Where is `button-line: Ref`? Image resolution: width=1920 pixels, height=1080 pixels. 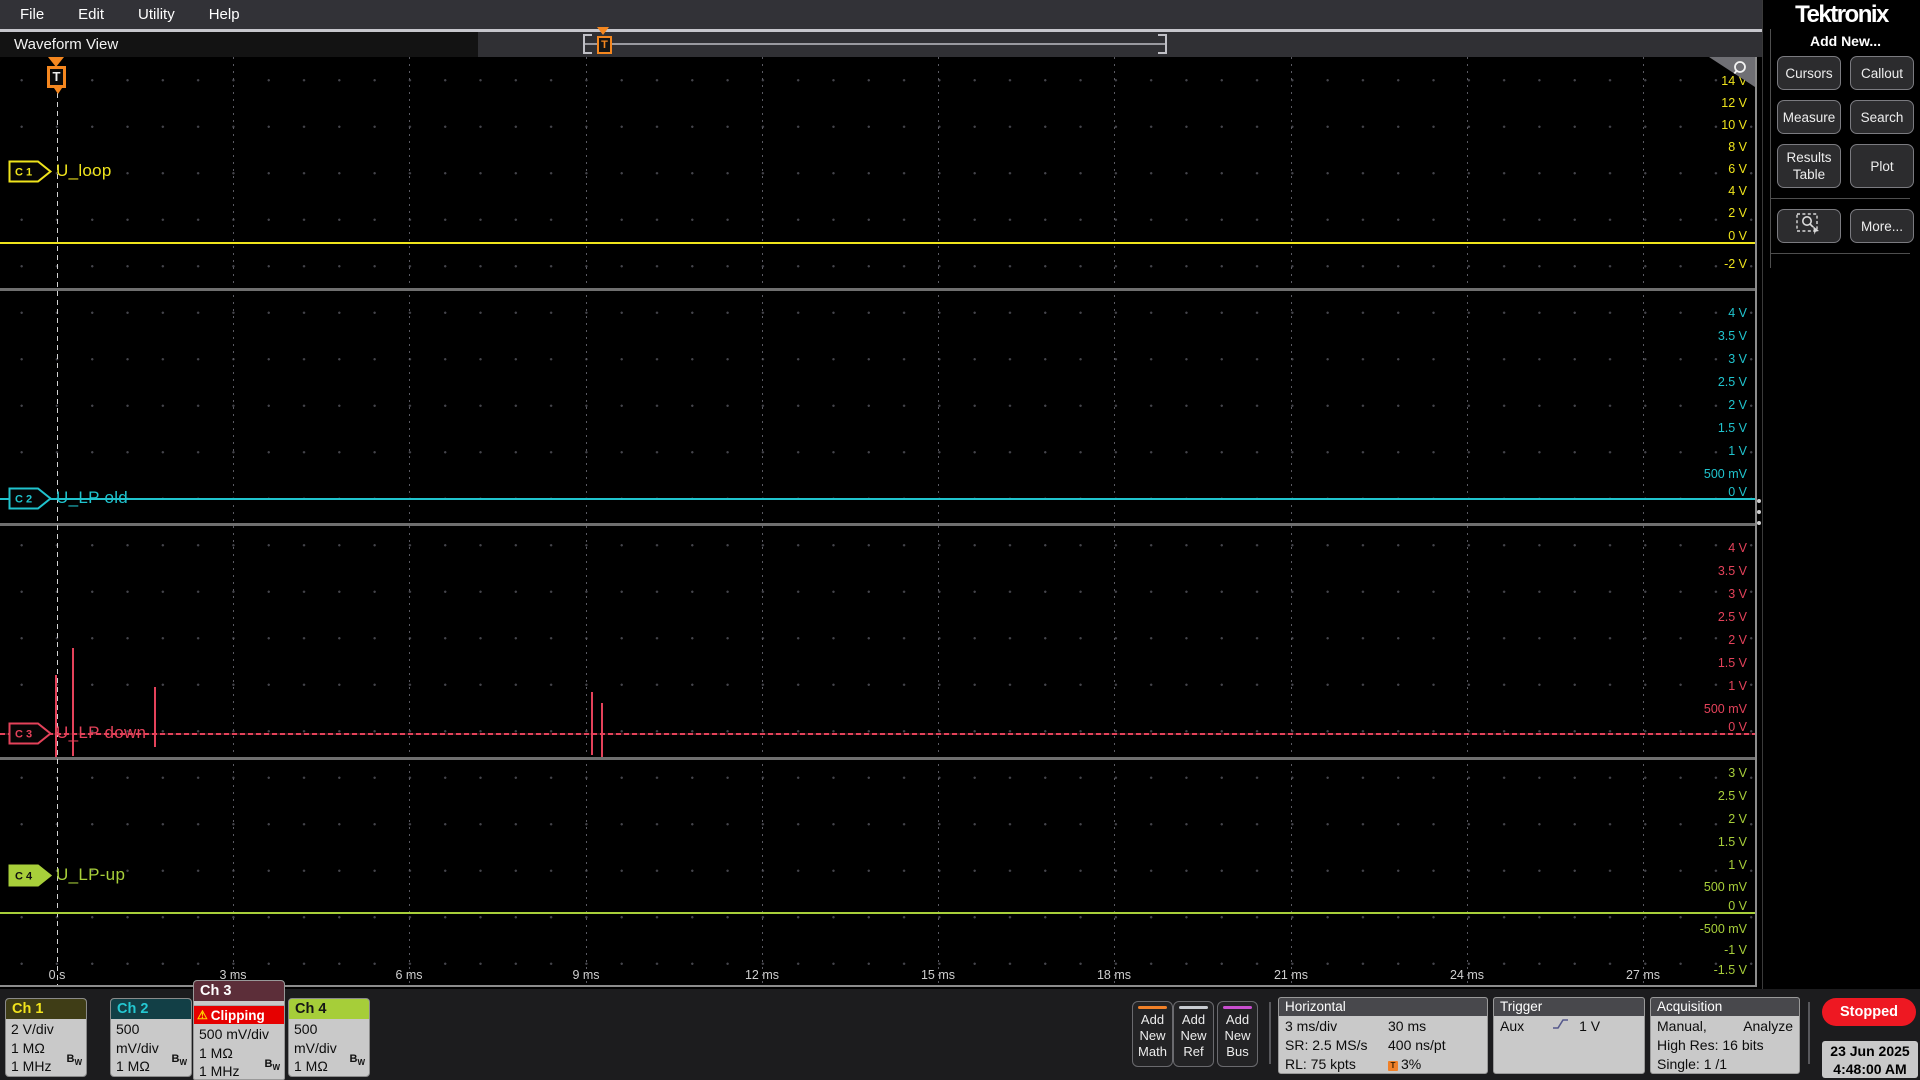
button-line: Ref is located at coordinates (1193, 1051).